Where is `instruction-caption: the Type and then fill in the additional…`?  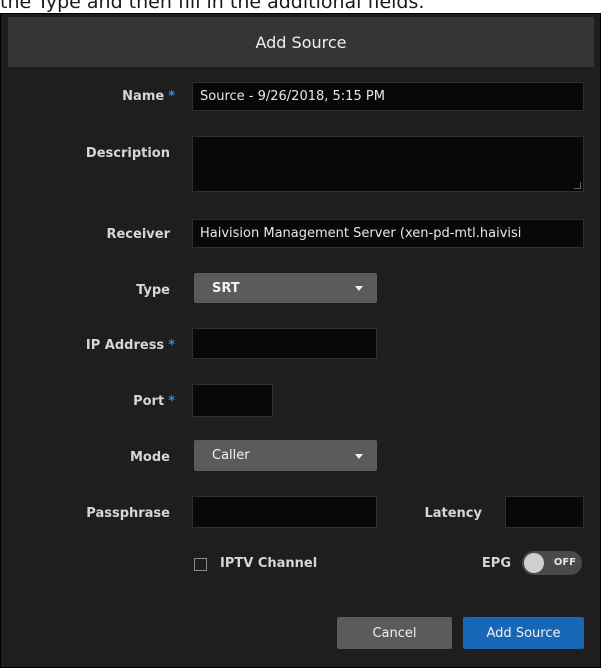 instruction-caption: the Type and then fill in the additional… is located at coordinates (212, 6).